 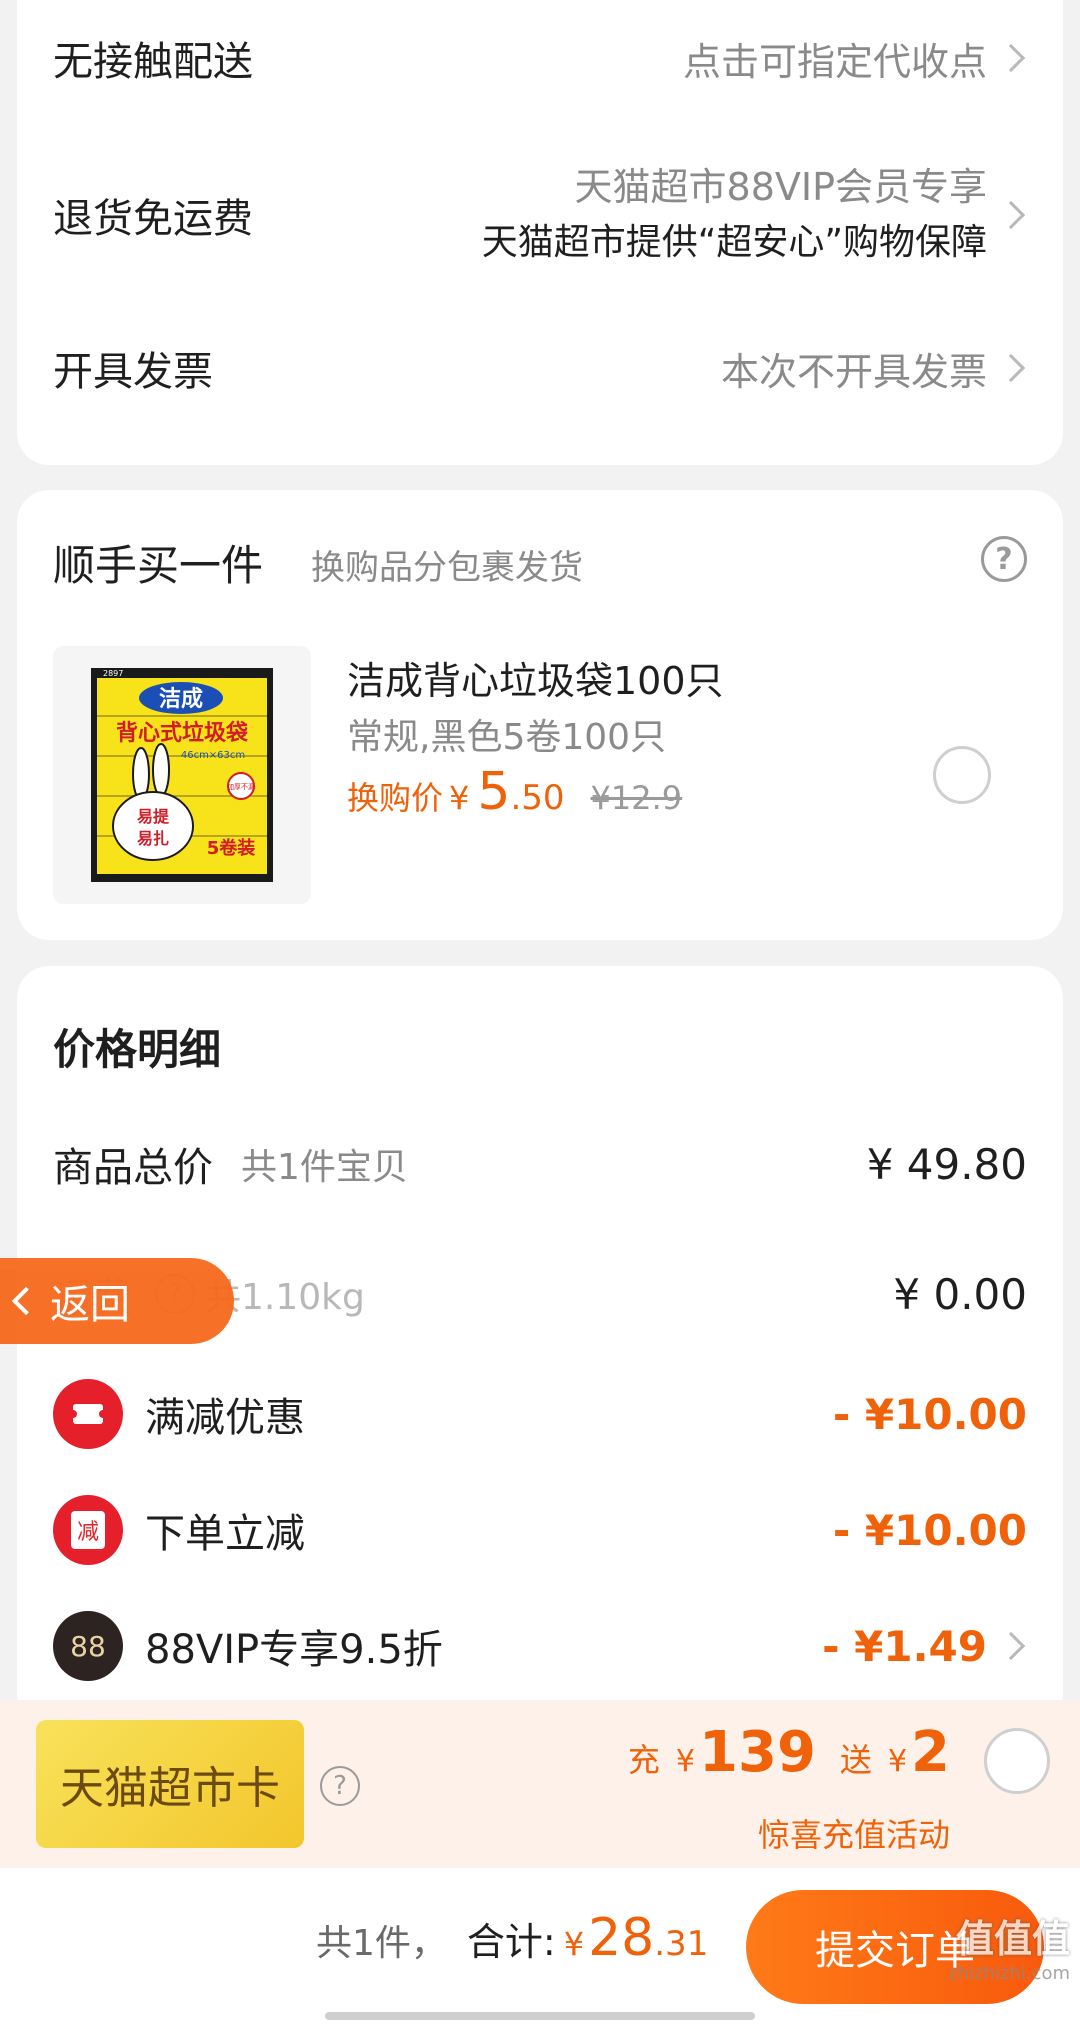 What do you see at coordinates (340, 1786) in the screenshot?
I see `card-help-icon: ?` at bounding box center [340, 1786].